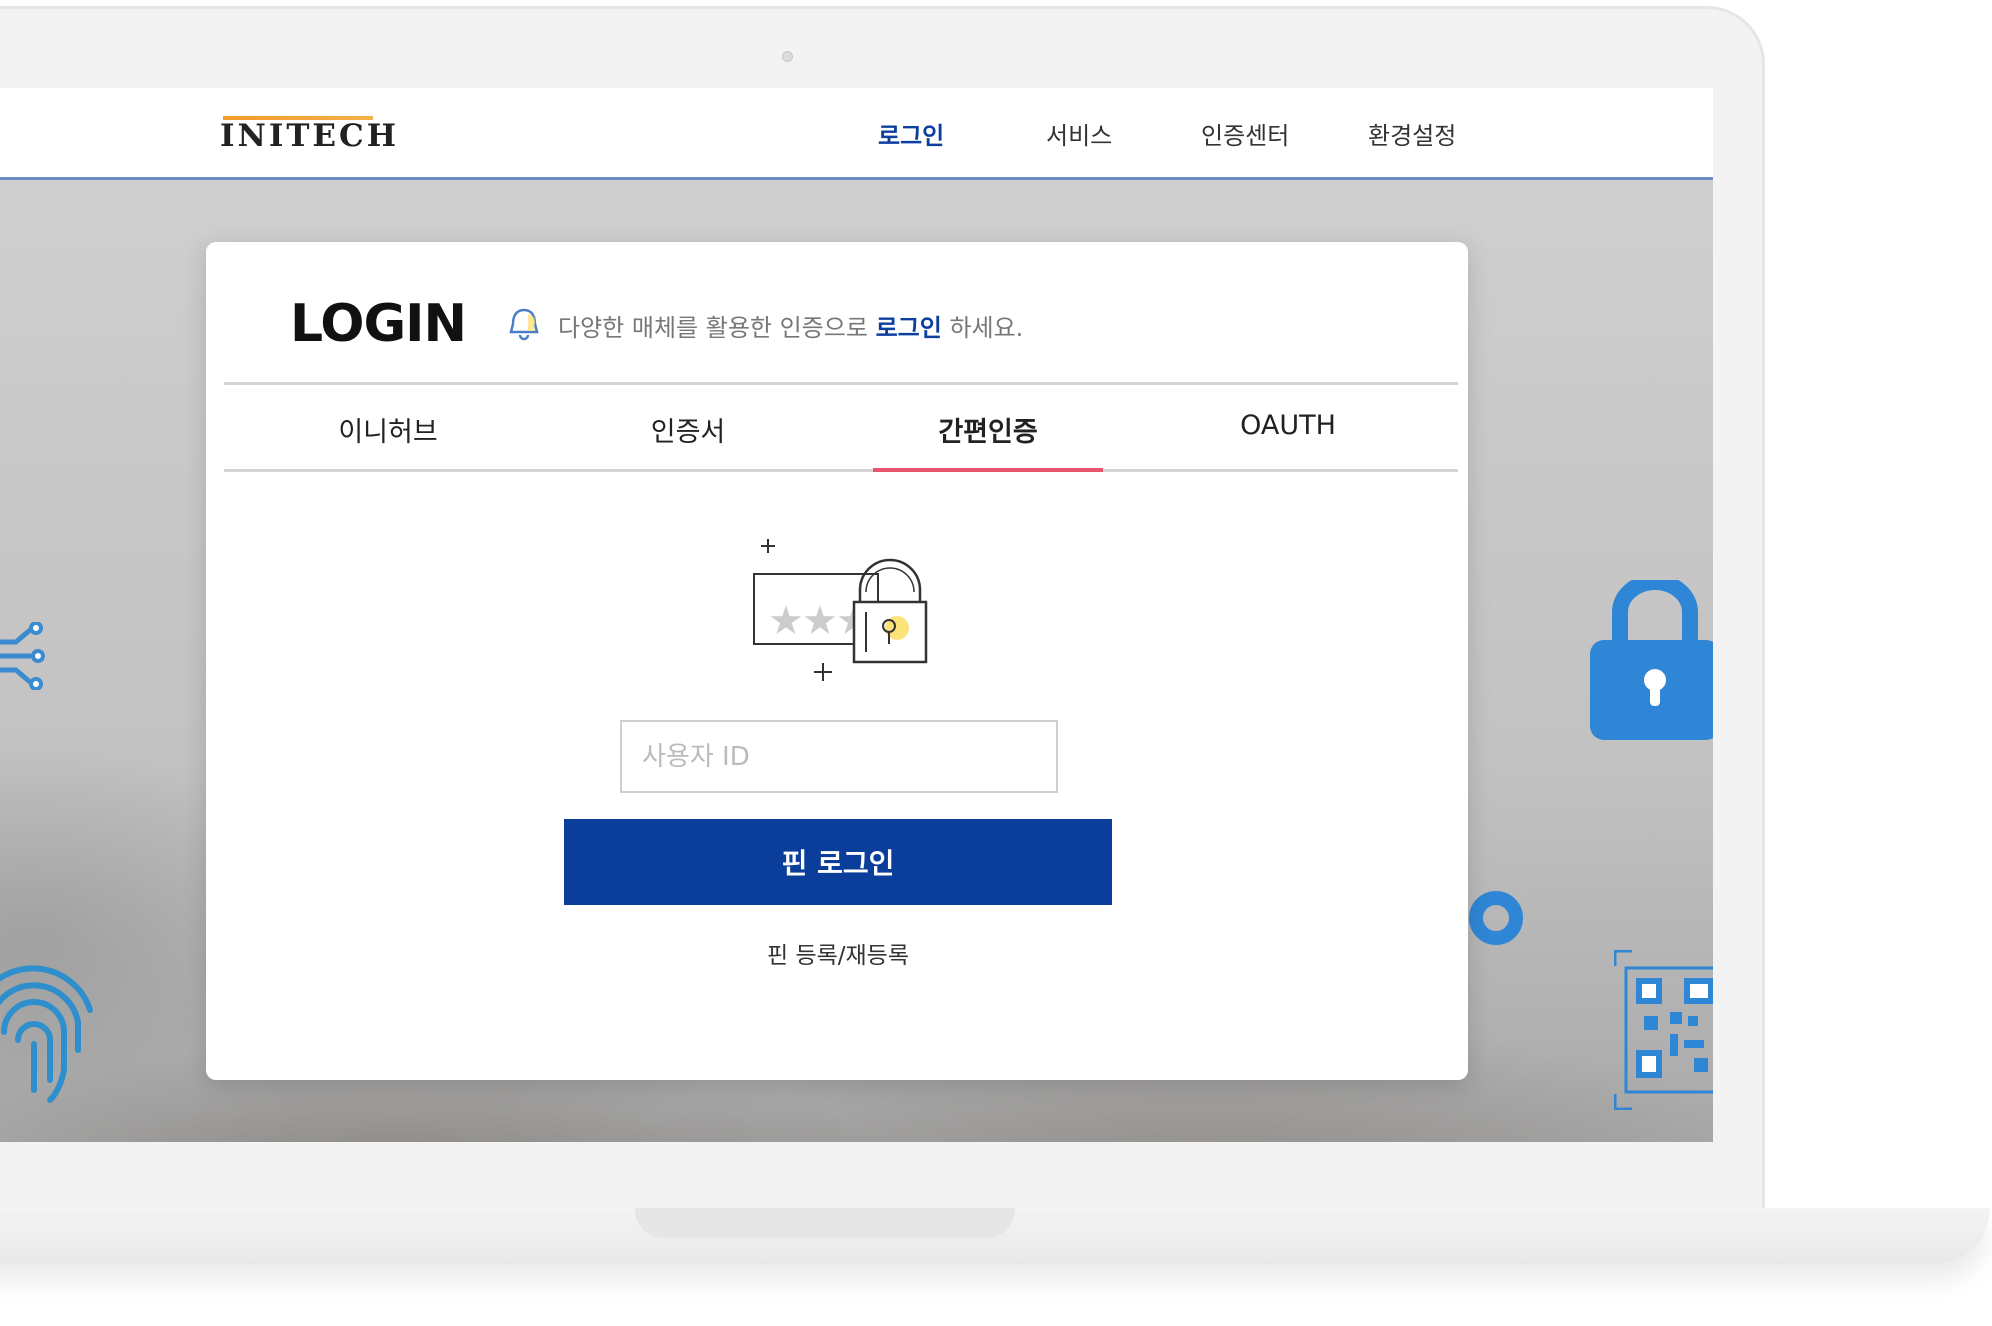 The image size is (1992, 1326). Describe the element at coordinates (825, 1223) in the screenshot. I see `laptop-base-notch` at that location.